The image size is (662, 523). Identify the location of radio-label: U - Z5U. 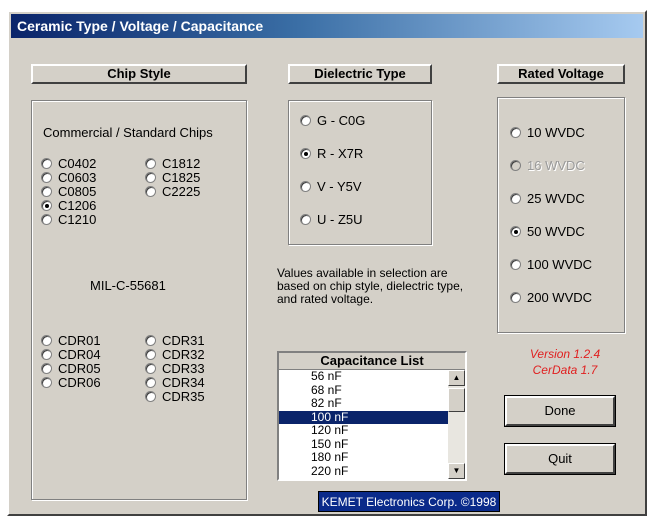
(340, 219).